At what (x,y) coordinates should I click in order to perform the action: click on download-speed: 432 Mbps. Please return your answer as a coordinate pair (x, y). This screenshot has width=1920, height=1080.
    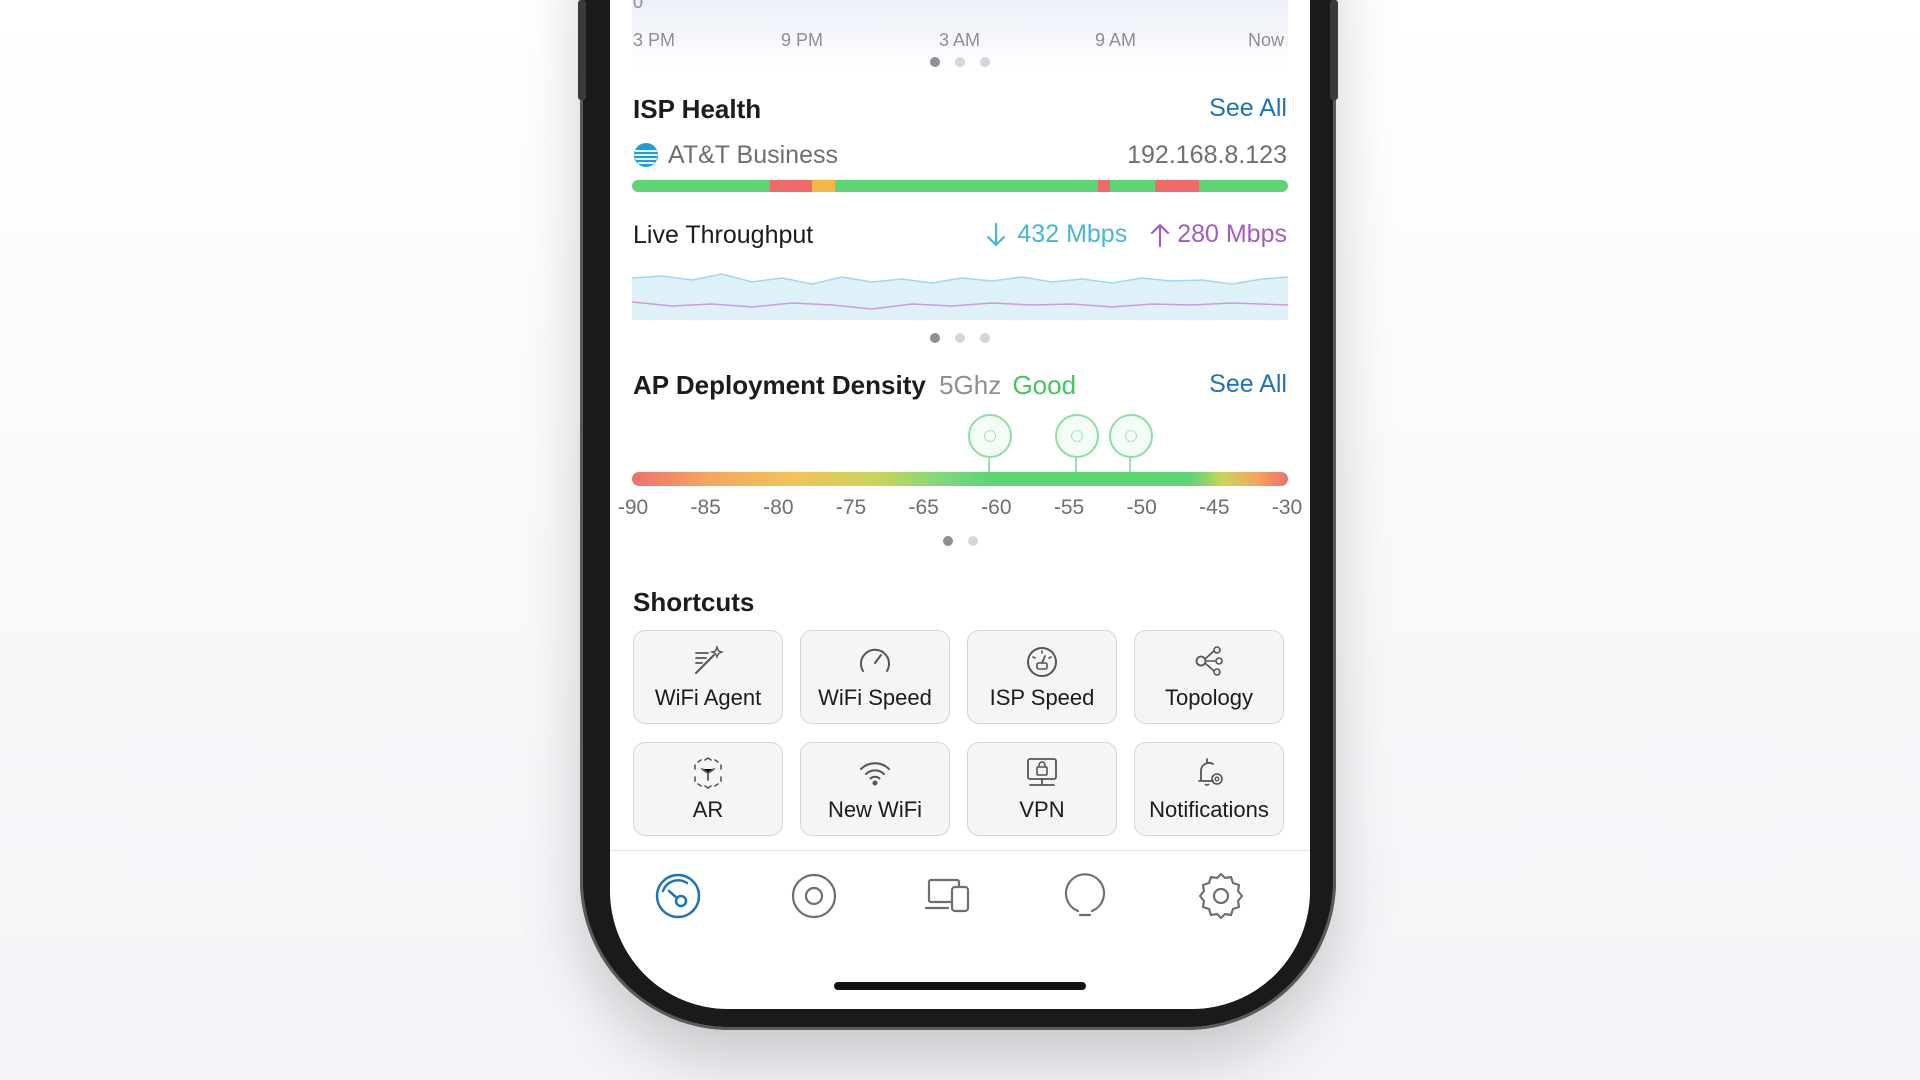
    Looking at the image, I should click on (1072, 234).